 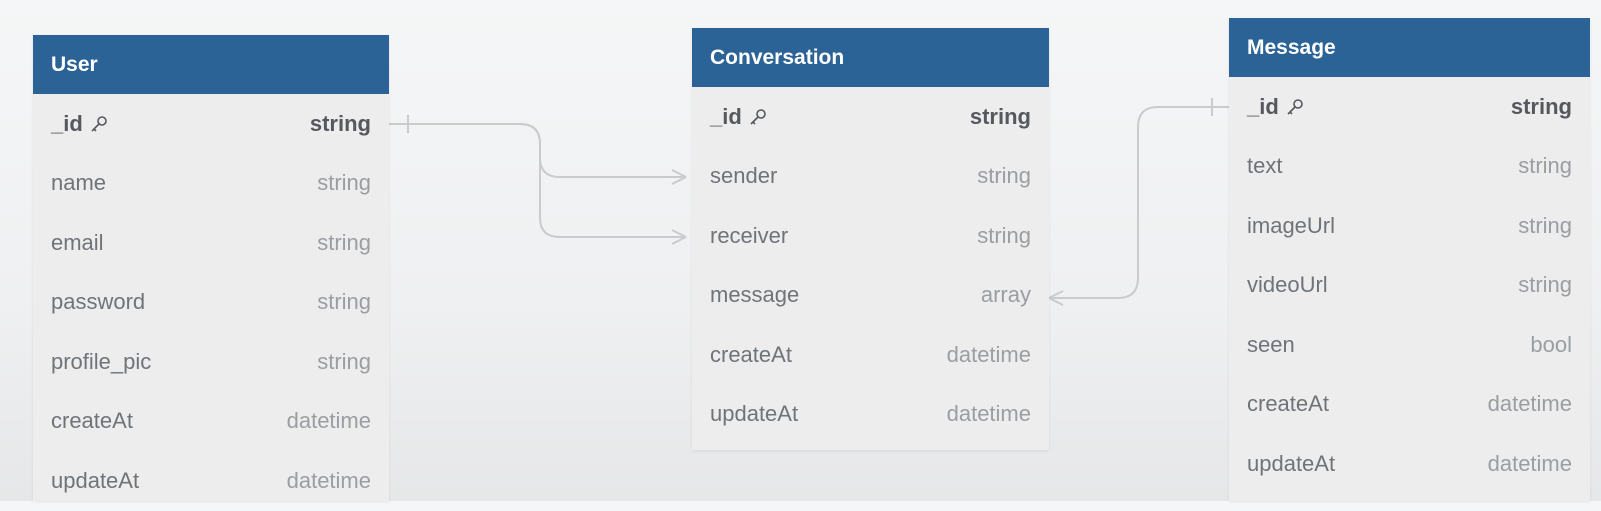 I want to click on field-name: sender, so click(x=743, y=176).